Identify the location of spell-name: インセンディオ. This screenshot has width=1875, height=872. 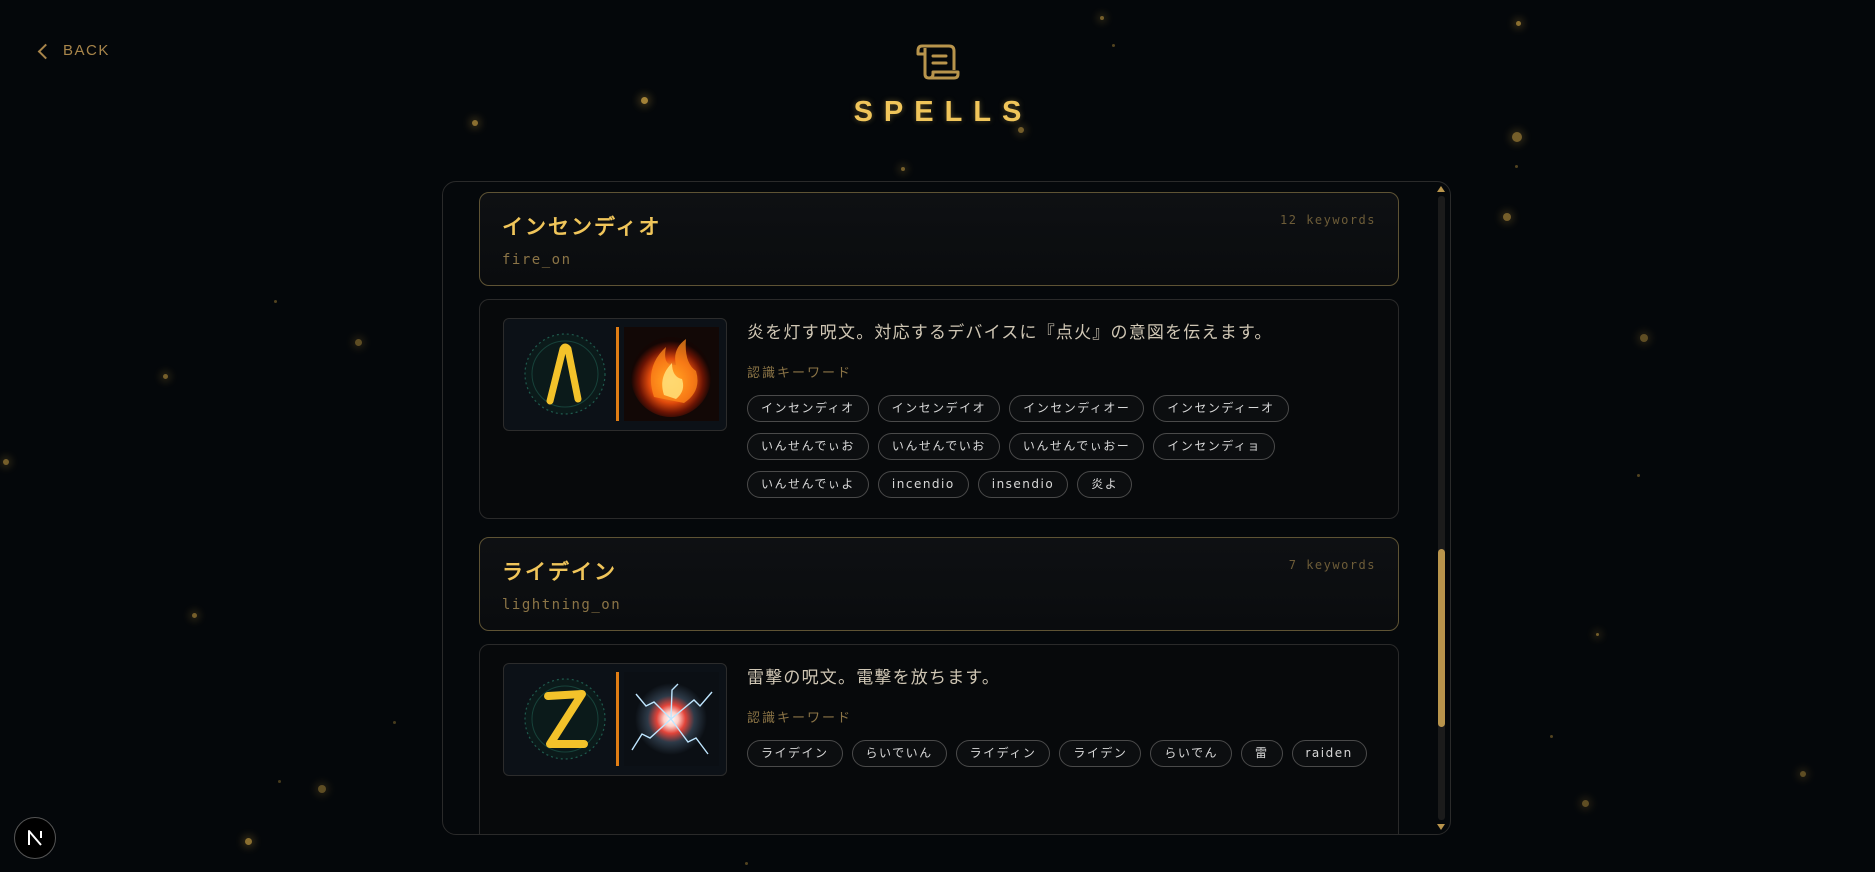
(582, 227).